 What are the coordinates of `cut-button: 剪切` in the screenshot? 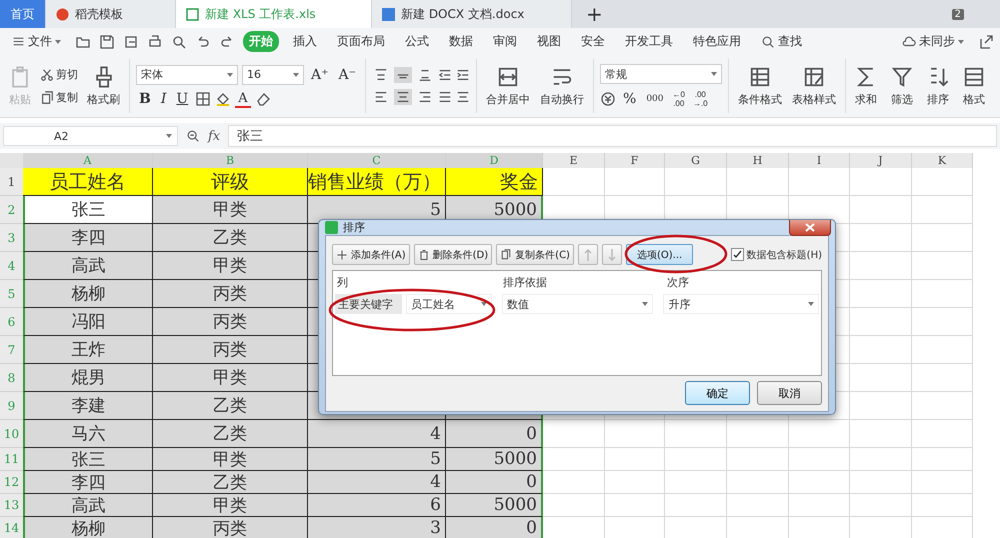 It's located at (59, 74).